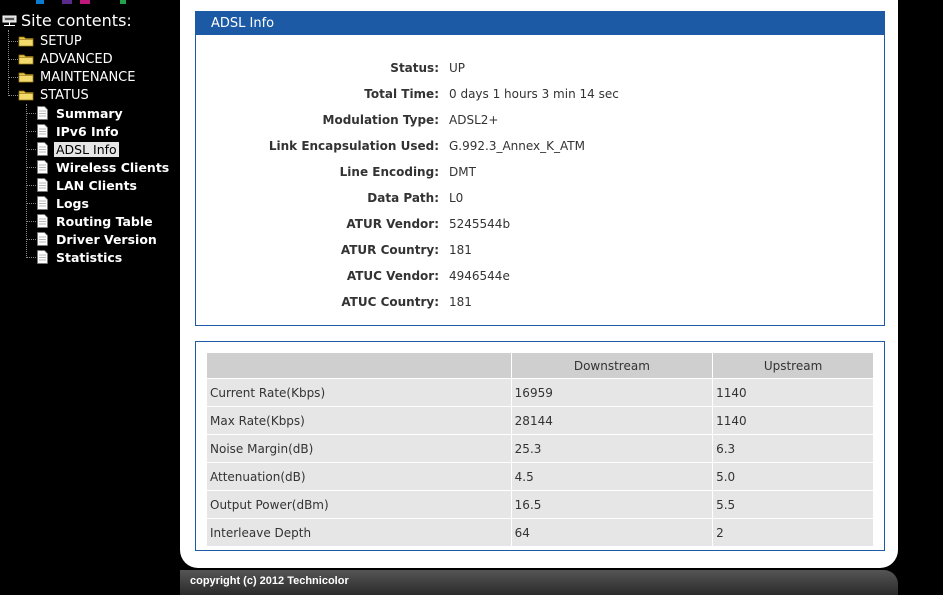 The width and height of the screenshot is (943, 595). I want to click on sidebar-item-label: ADSL Info, so click(86, 149).